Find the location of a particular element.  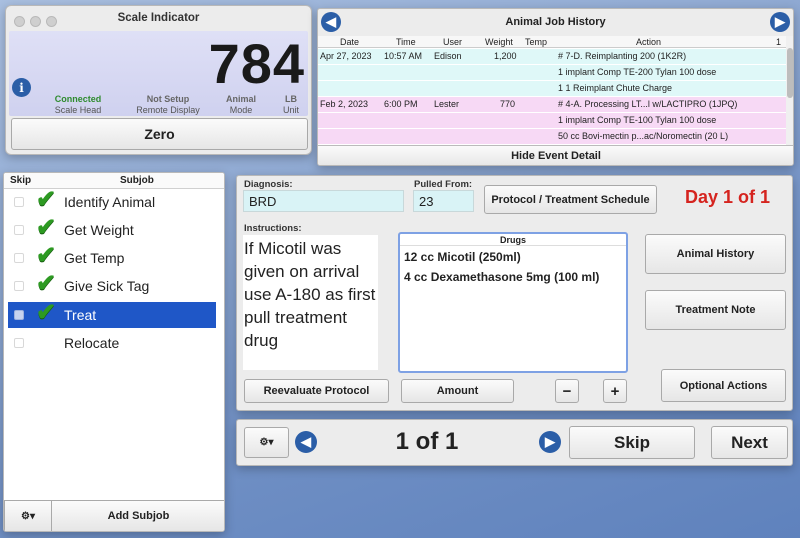

subjob-item-get-weight: ✔ Get Weight is located at coordinates (112, 228).